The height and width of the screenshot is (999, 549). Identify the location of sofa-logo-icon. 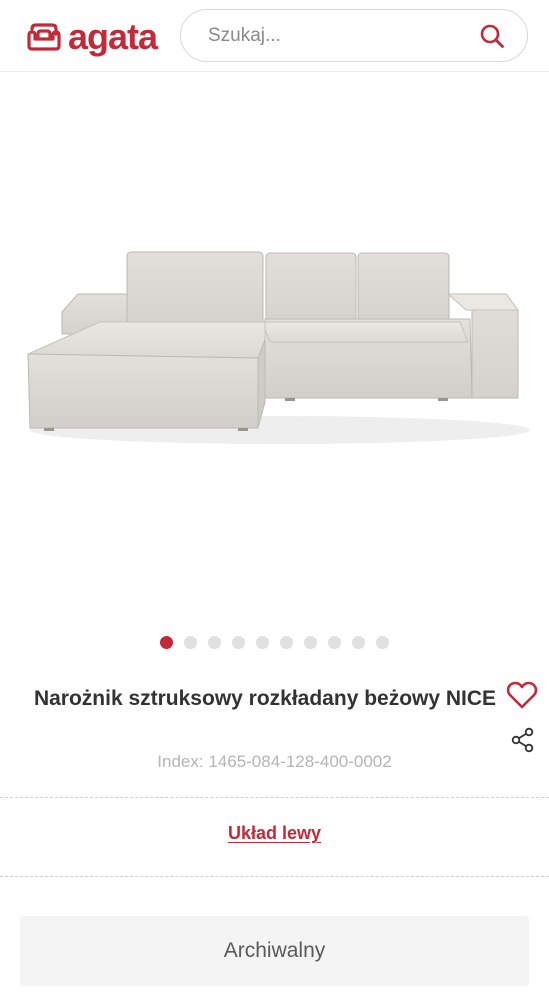
(44, 37).